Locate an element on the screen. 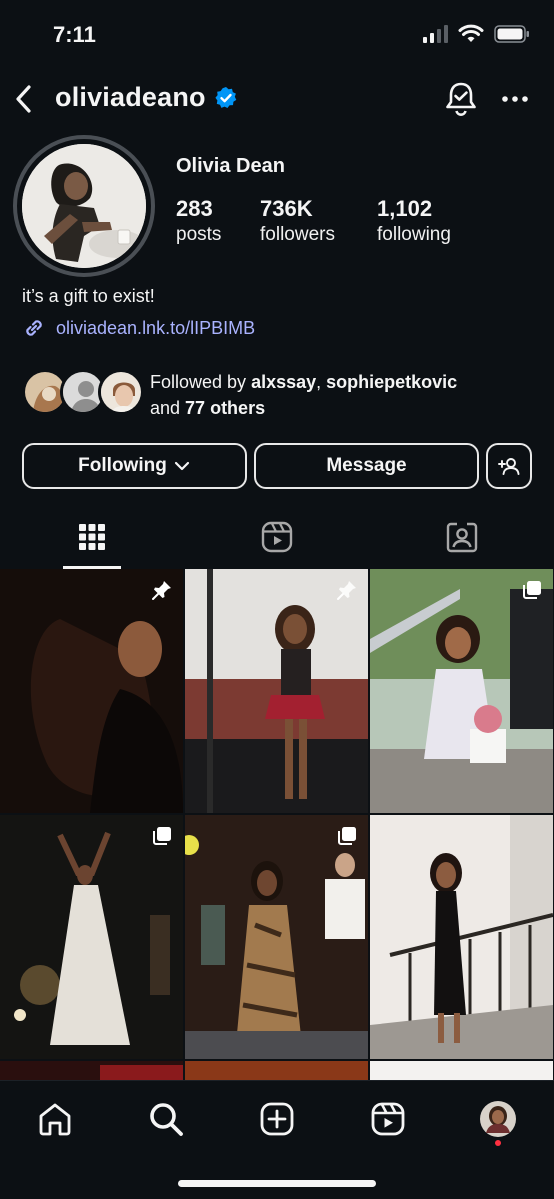 This screenshot has width=554, height=1199. profile-photo is located at coordinates (84, 206).